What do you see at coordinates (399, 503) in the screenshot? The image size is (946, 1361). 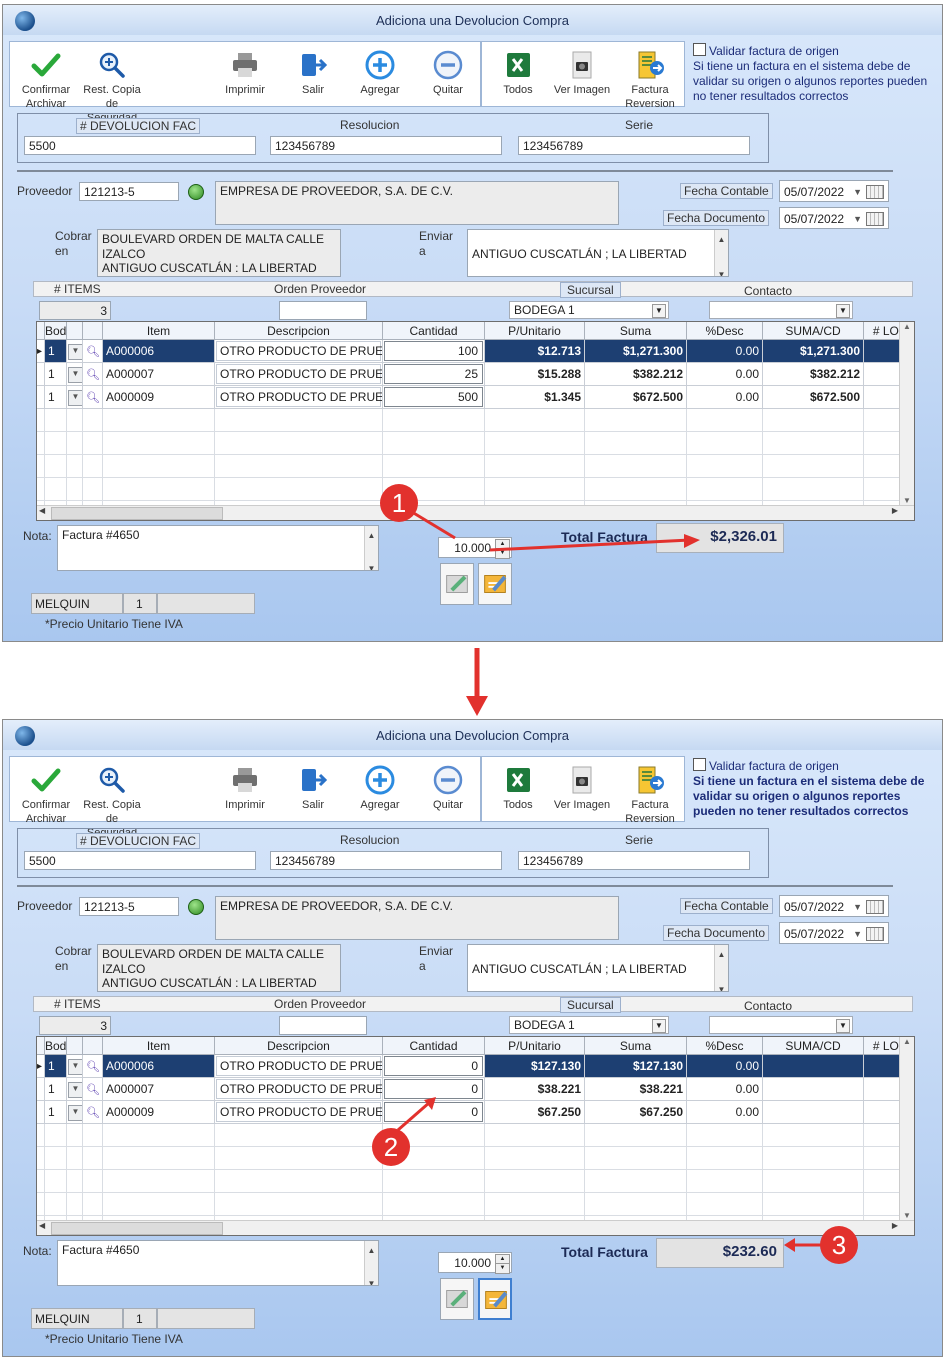 I see `callout-1: 1` at bounding box center [399, 503].